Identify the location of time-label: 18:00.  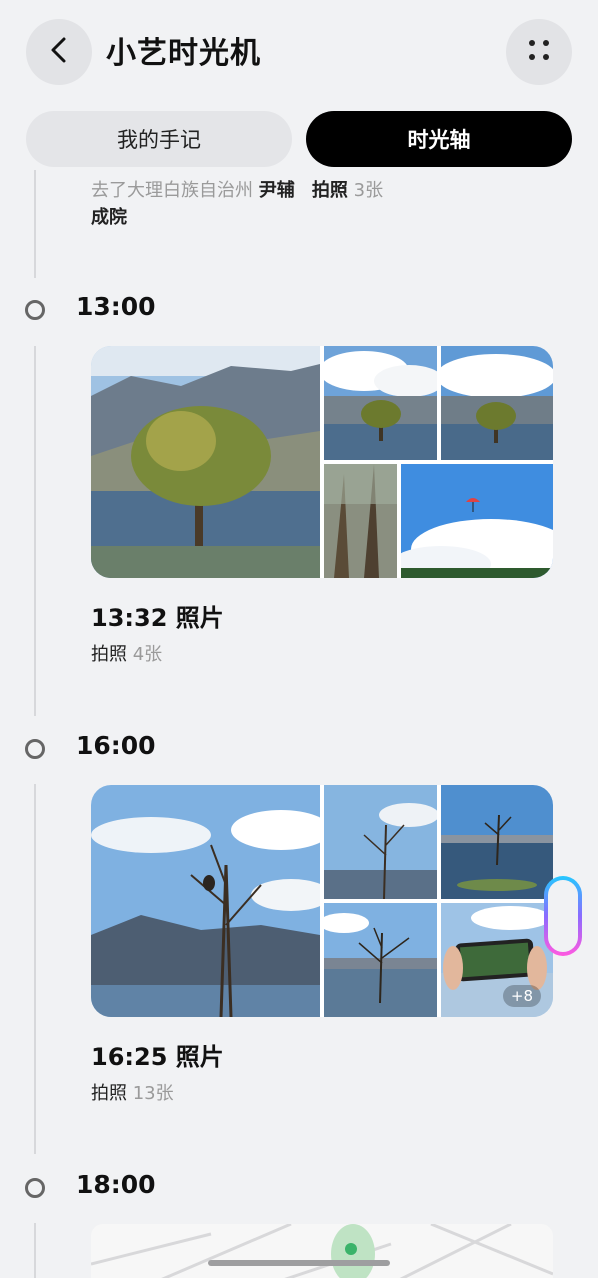
(116, 1184).